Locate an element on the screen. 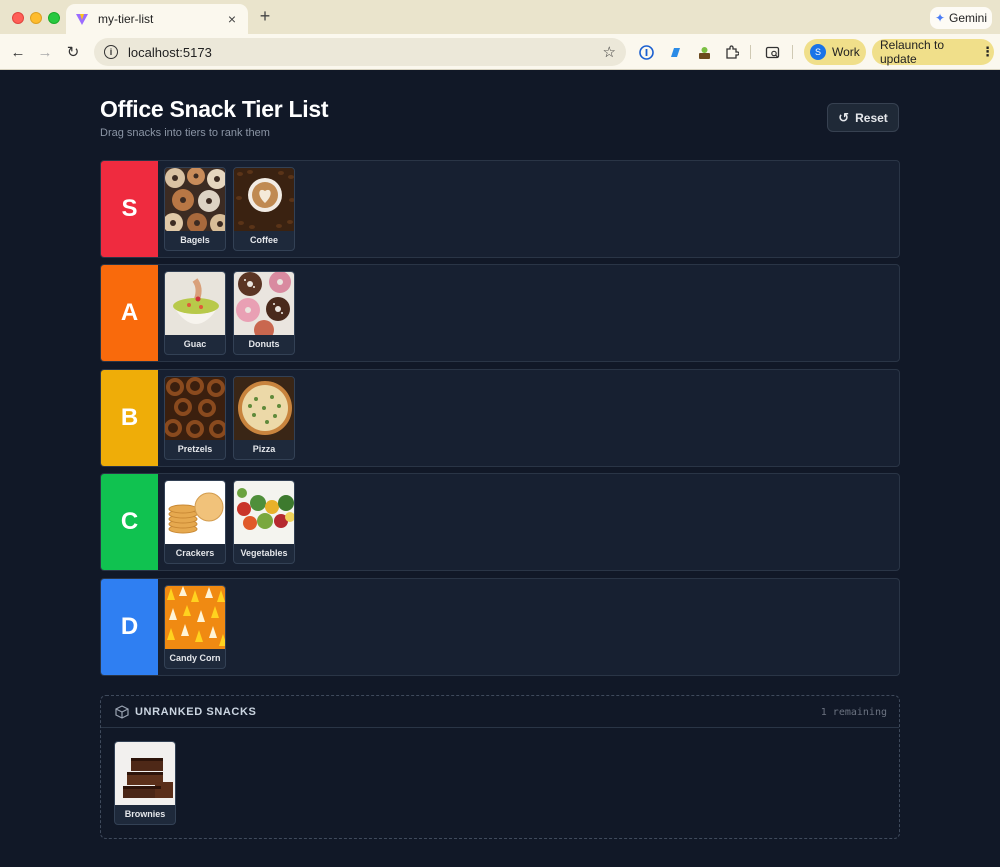 The height and width of the screenshot is (867, 1000). snack-card-coffee: Coffee is located at coordinates (264, 209).